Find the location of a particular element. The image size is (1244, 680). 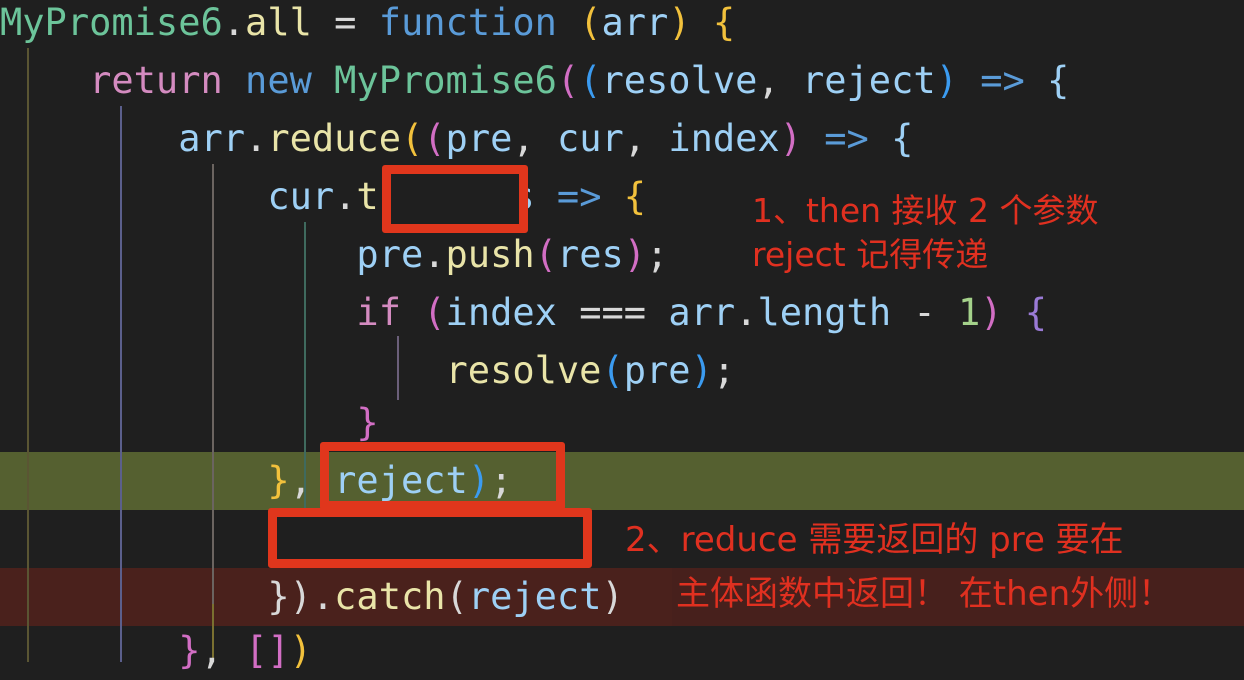

code-token: - is located at coordinates (924, 312).